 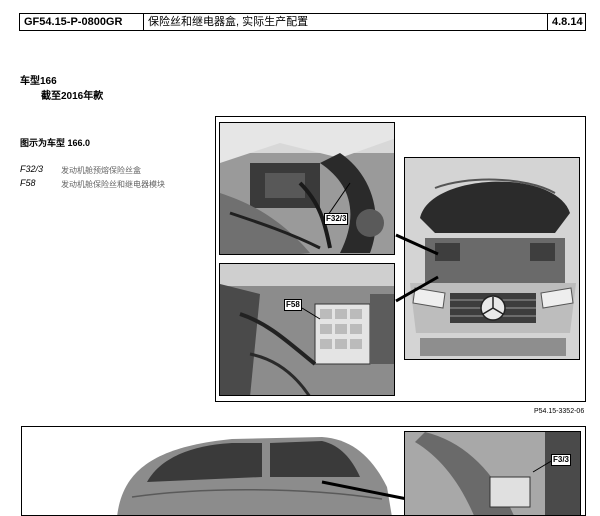 What do you see at coordinates (561, 460) in the screenshot?
I see `callout-f3-3: F3/3` at bounding box center [561, 460].